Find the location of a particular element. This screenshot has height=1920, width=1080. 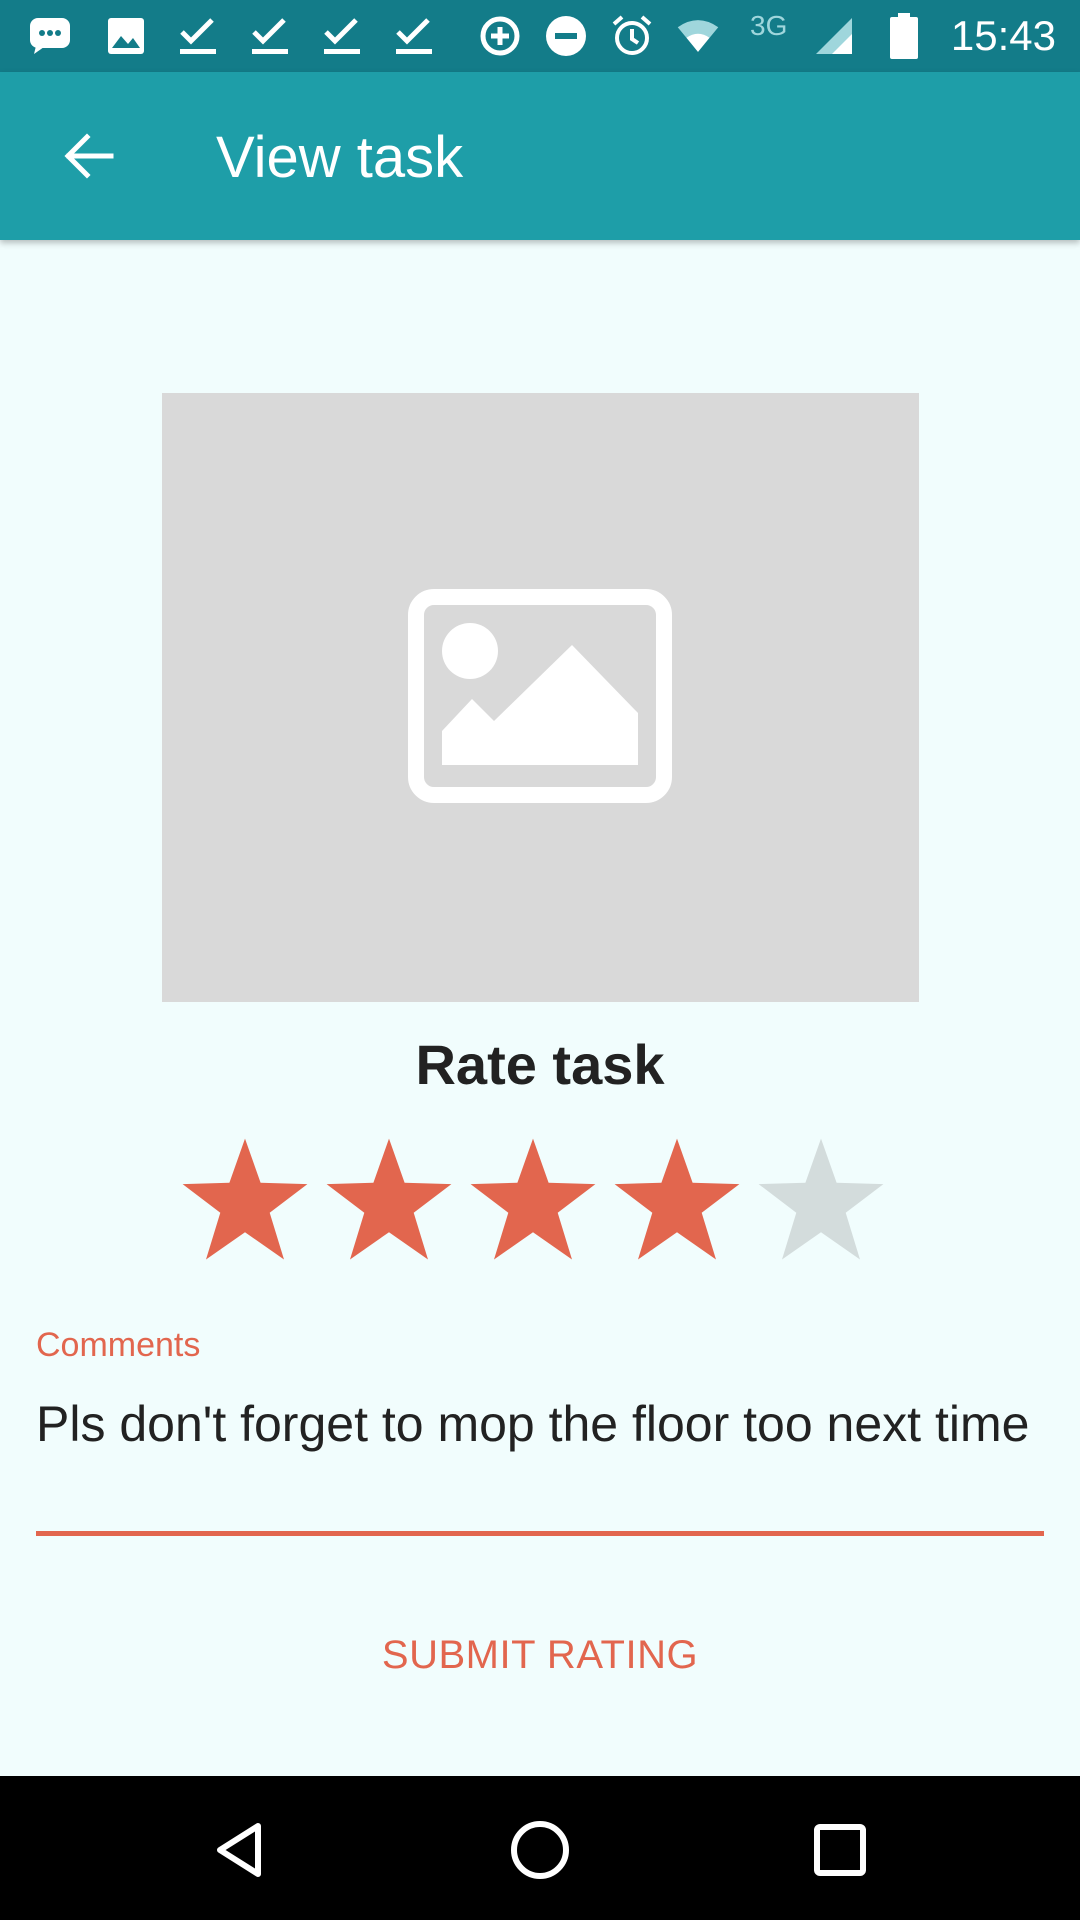

status-time: 15:43 is located at coordinates (1003, 35).